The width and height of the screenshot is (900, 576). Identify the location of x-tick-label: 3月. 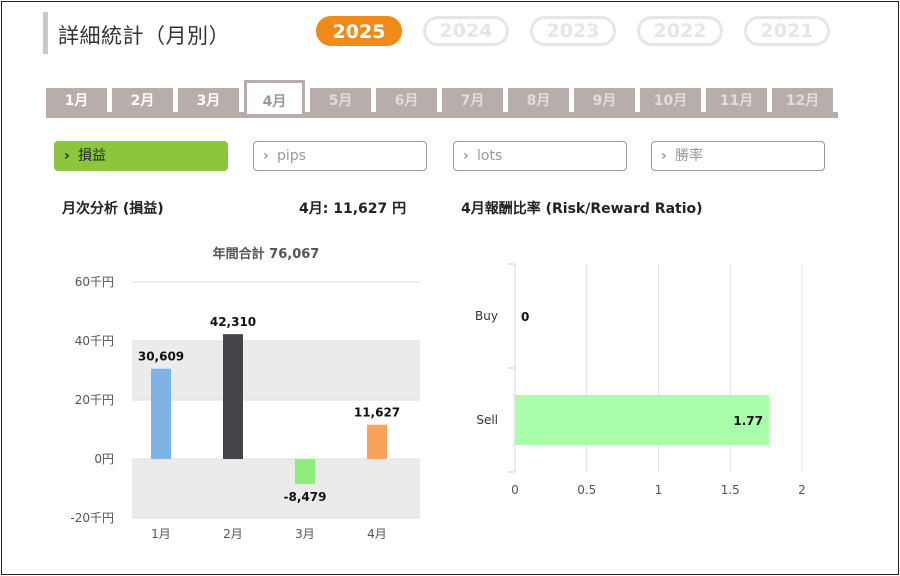
(305, 534).